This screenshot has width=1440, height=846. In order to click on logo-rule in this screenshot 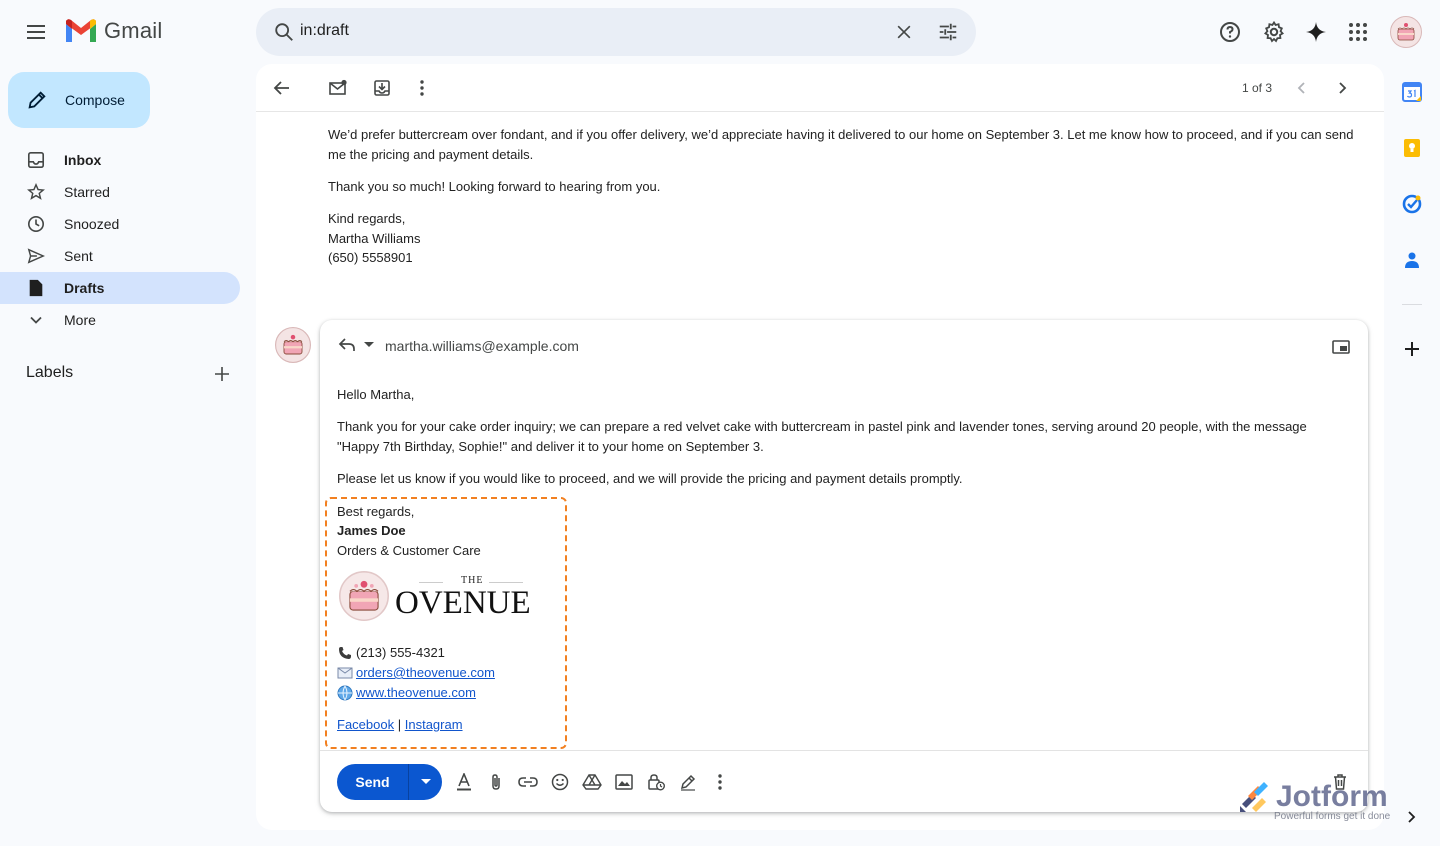, I will do `click(506, 582)`.